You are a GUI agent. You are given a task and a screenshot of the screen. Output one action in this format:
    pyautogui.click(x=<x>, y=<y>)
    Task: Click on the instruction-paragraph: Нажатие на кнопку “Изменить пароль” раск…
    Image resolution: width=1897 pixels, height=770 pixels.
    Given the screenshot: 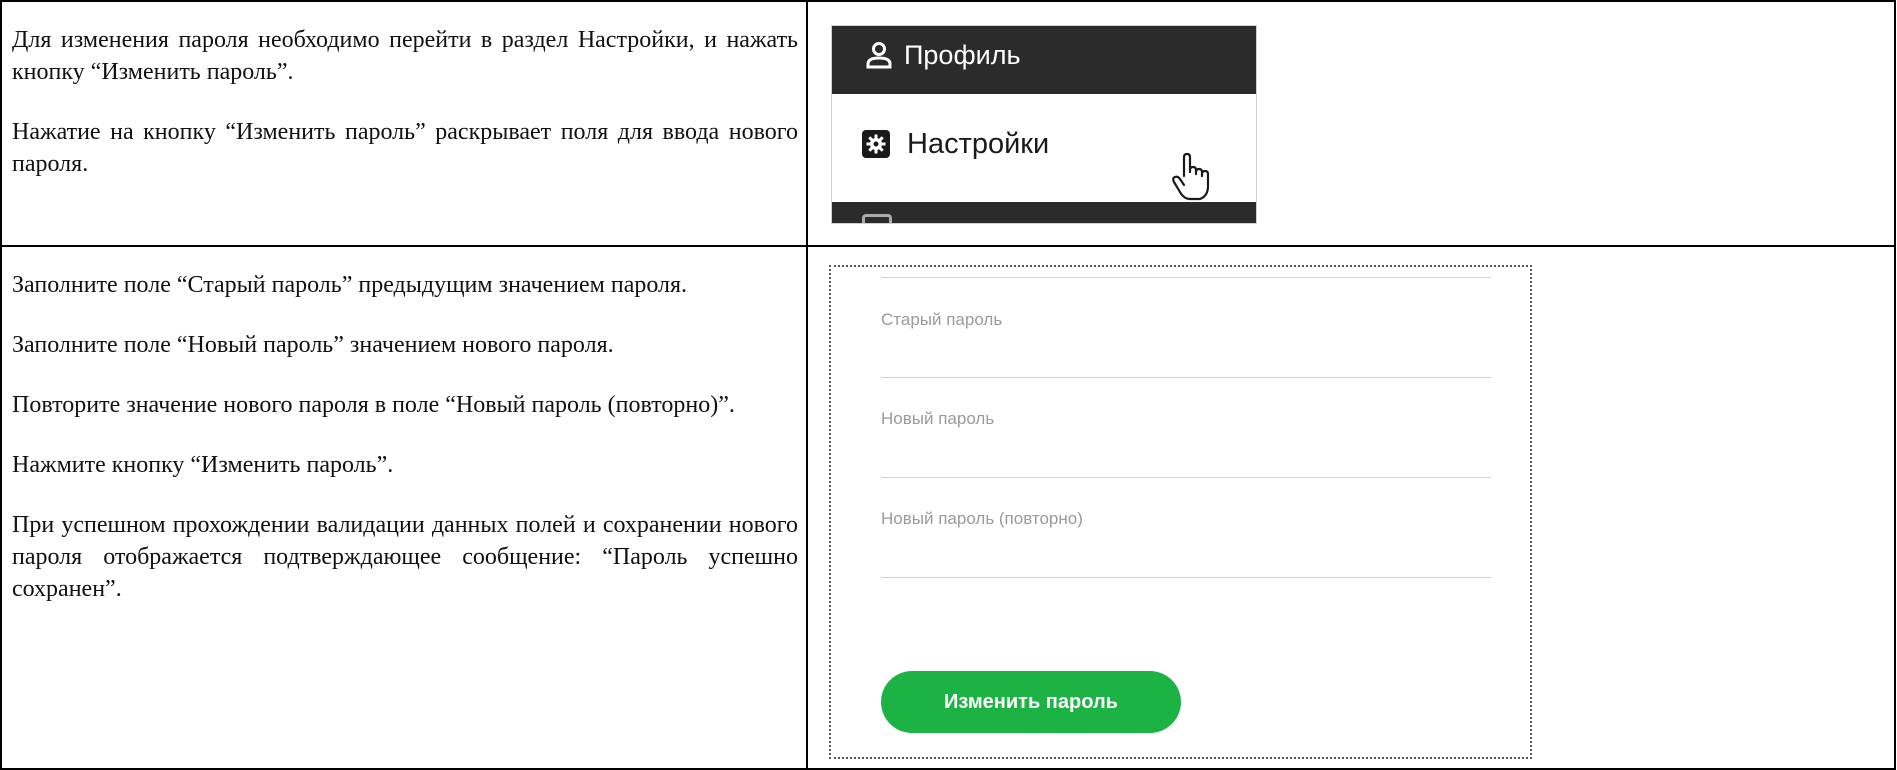 What is the action you would take?
    pyautogui.click(x=405, y=148)
    